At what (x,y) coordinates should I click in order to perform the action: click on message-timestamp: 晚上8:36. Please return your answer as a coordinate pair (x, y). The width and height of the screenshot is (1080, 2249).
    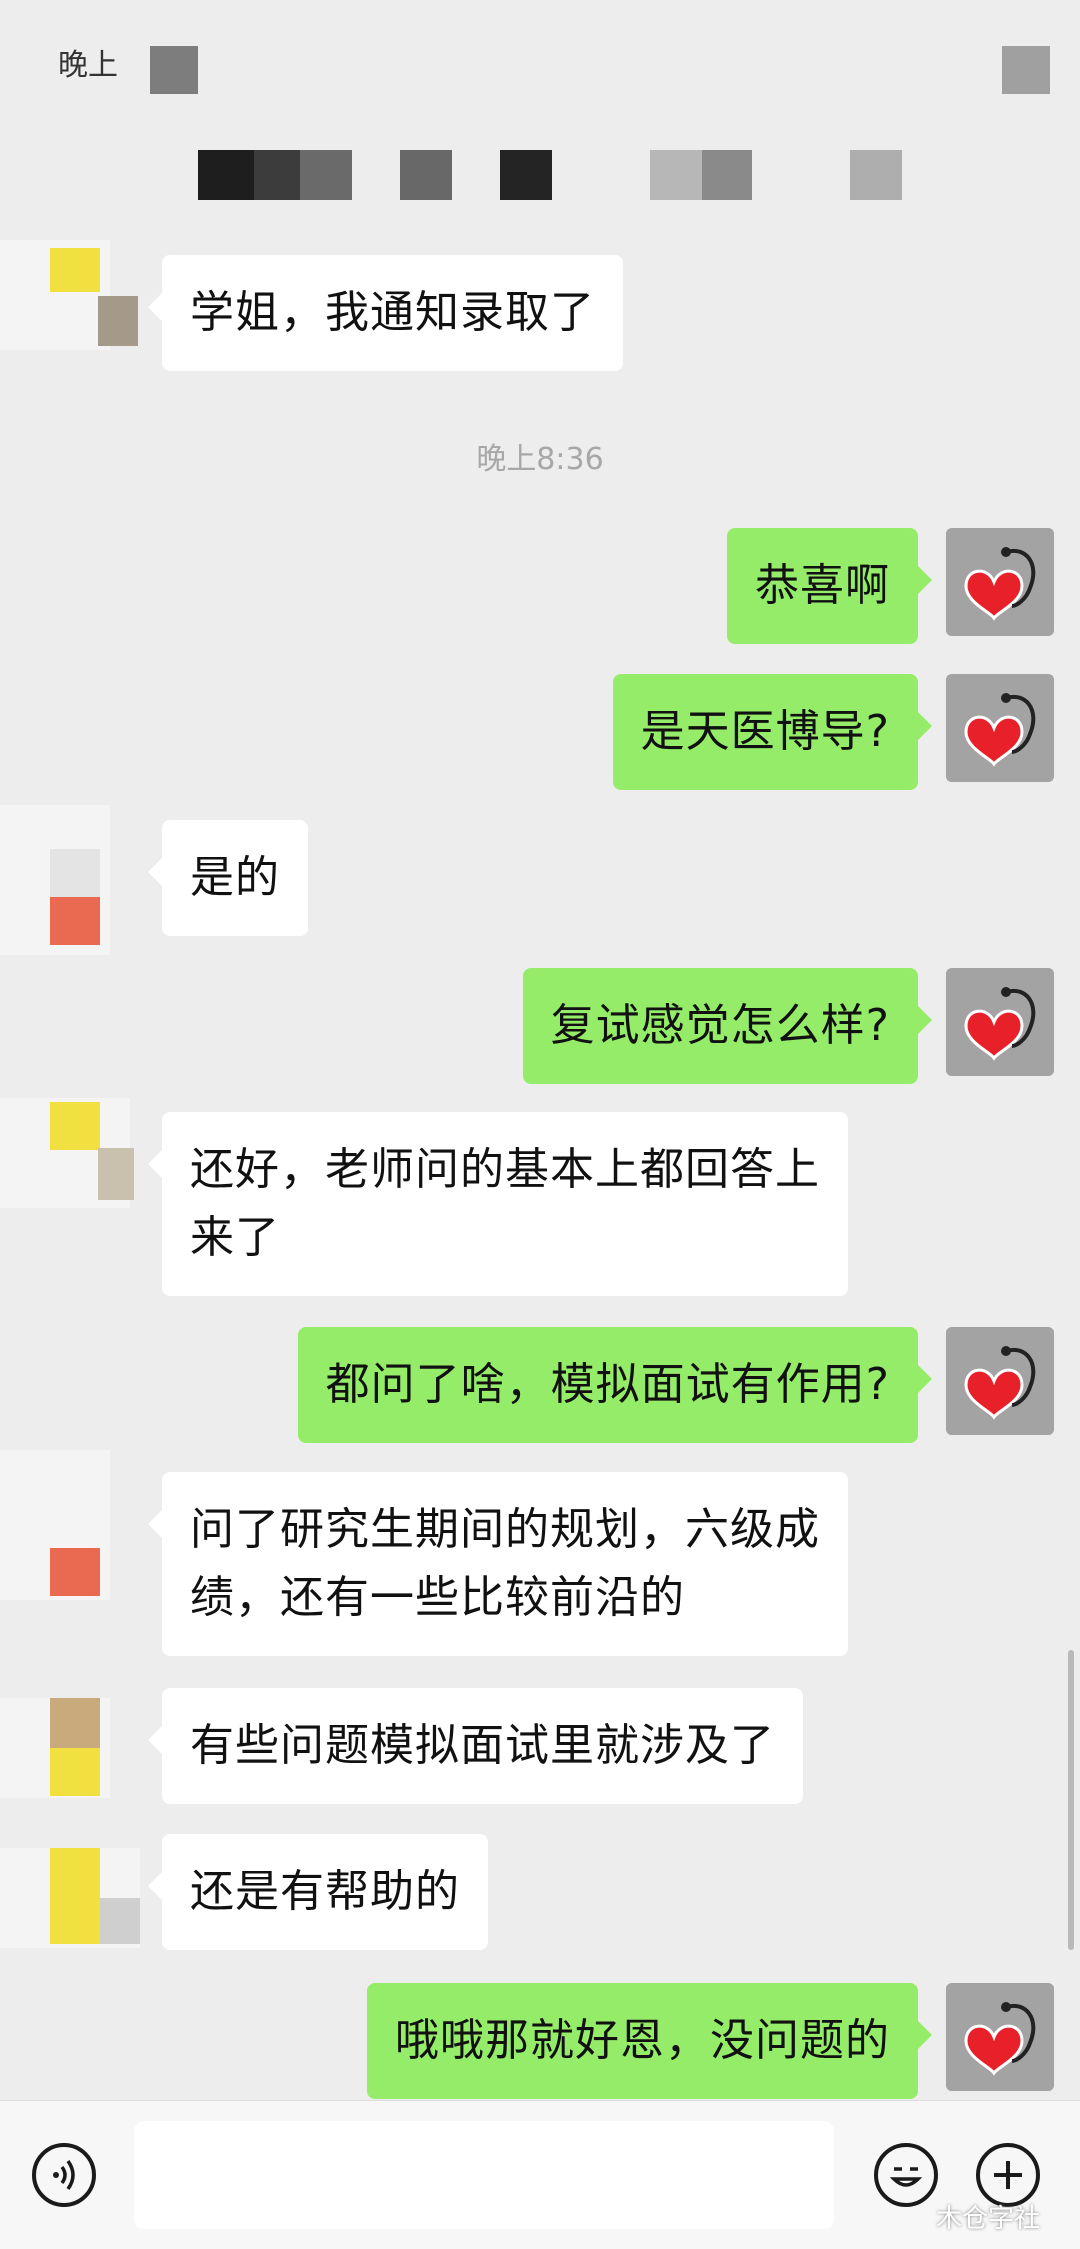
    Looking at the image, I should click on (540, 459).